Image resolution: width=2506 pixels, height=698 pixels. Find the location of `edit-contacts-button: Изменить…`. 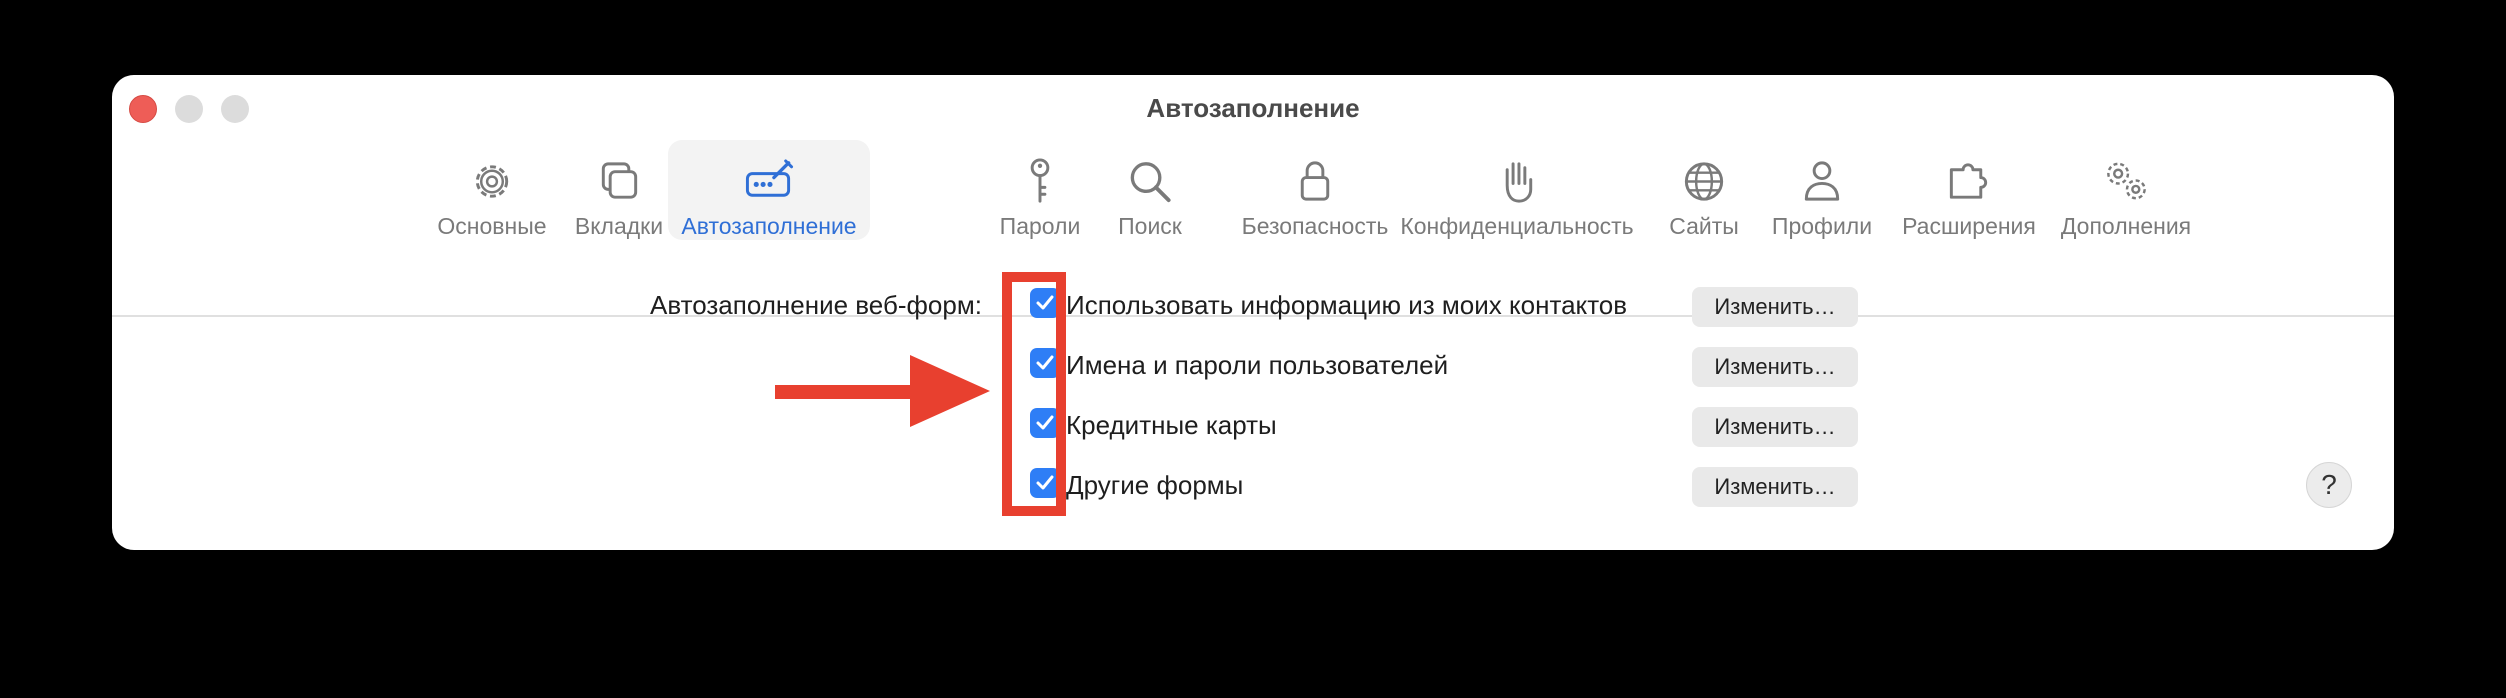

edit-contacts-button: Изменить… is located at coordinates (1775, 307).